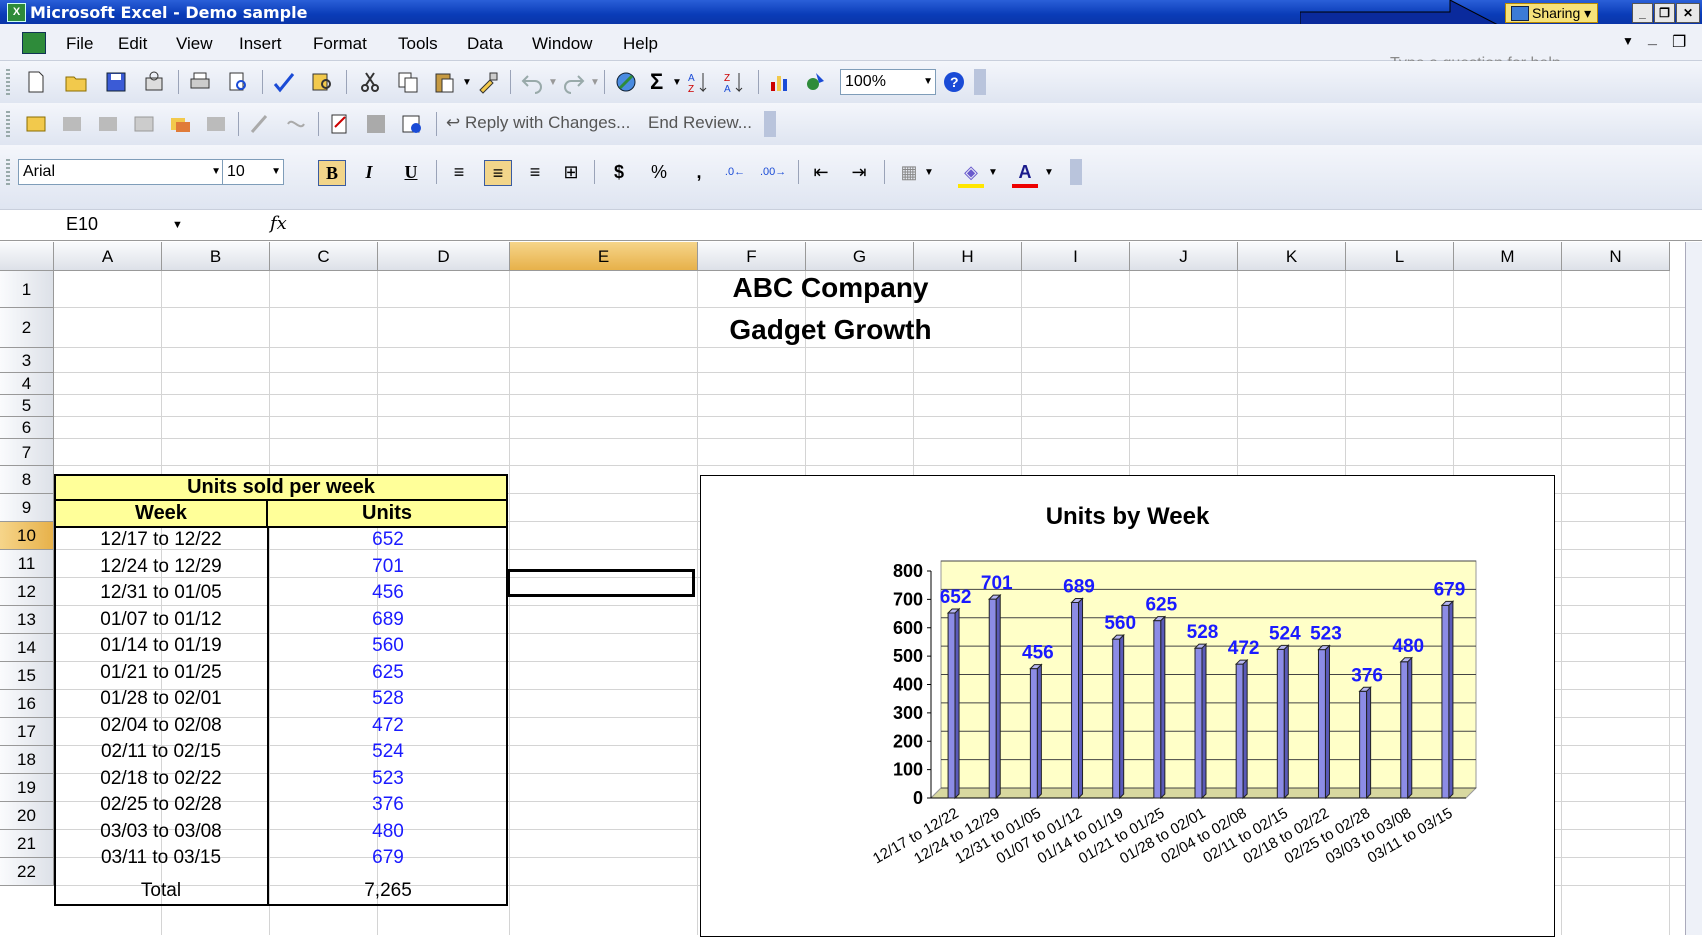 This screenshot has width=1702, height=941. What do you see at coordinates (571, 172) in the screenshot?
I see `merge-center-button: ⊞` at bounding box center [571, 172].